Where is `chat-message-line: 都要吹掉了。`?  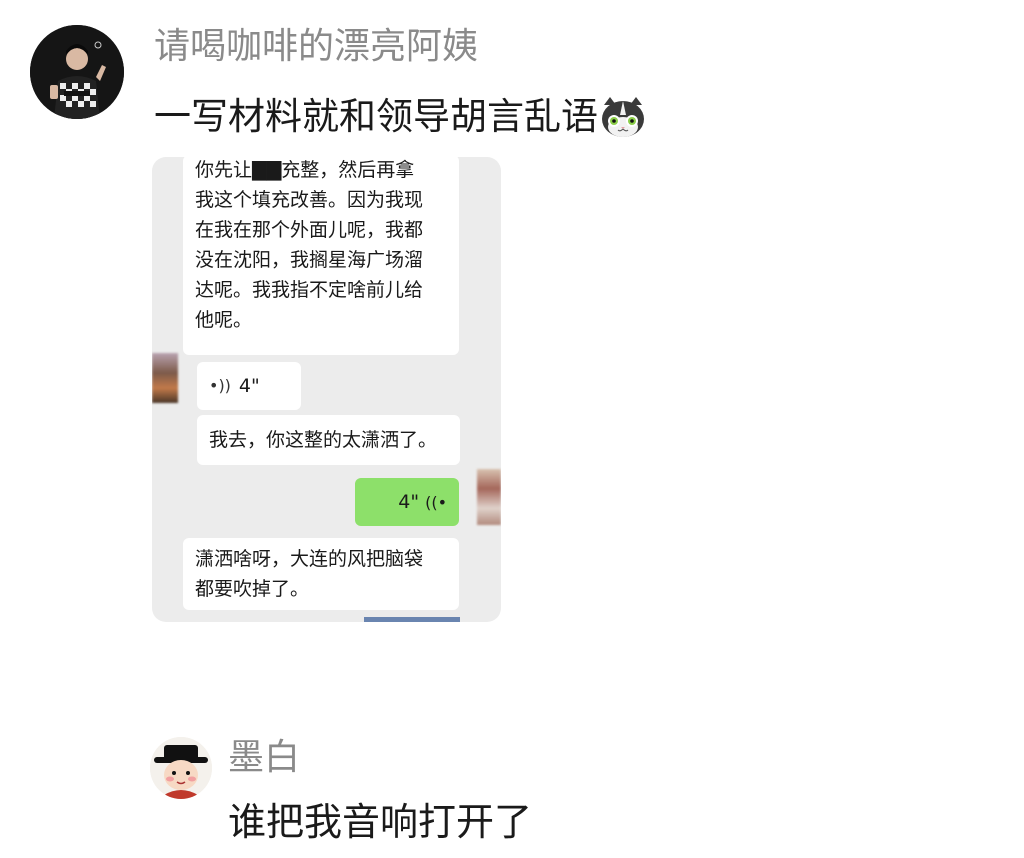
chat-message-line: 都要吹掉了。 is located at coordinates (252, 589).